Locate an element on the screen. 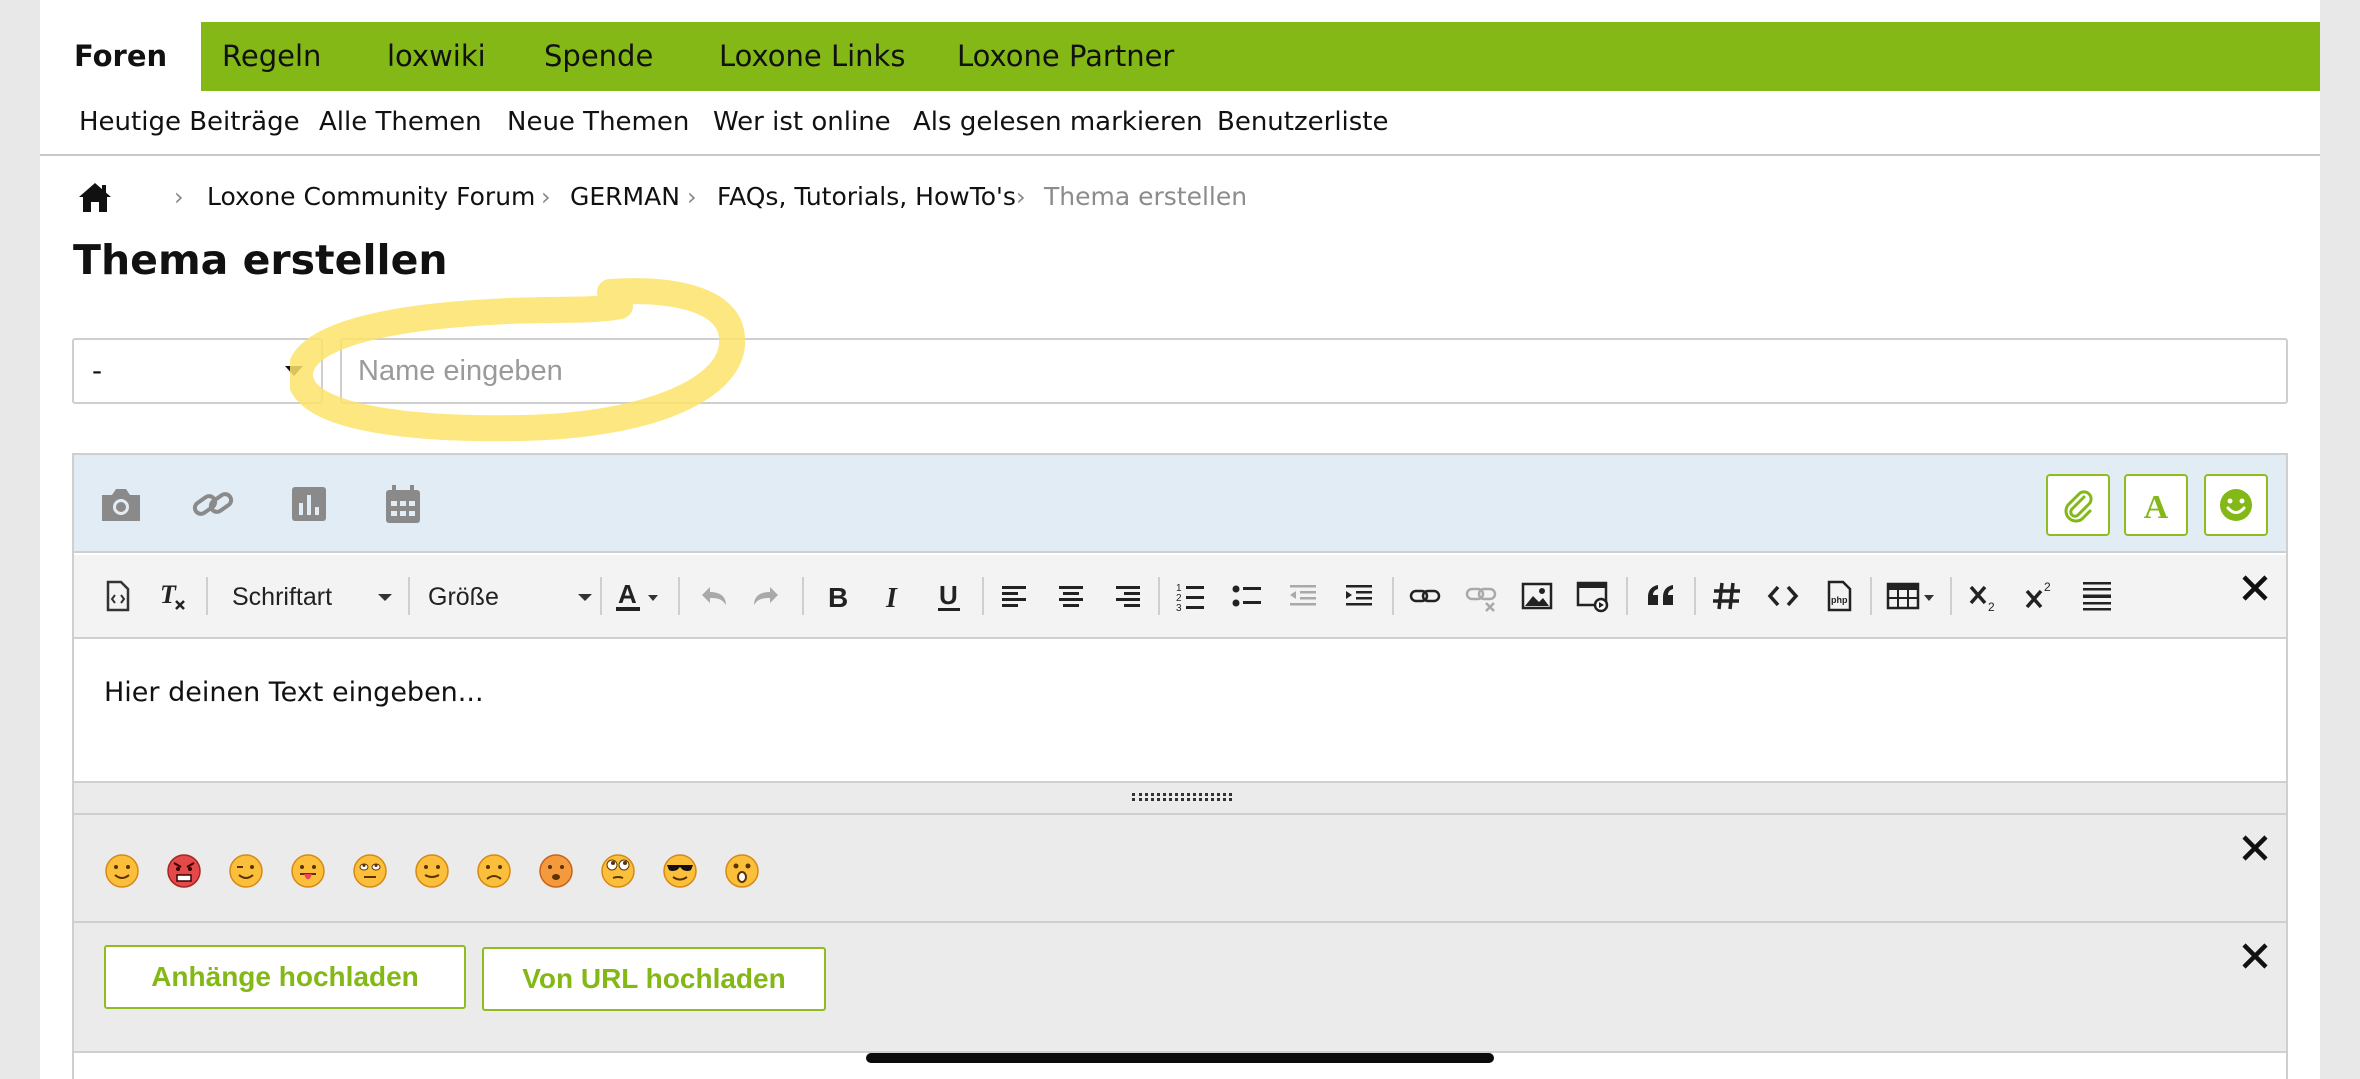 The height and width of the screenshot is (1079, 2360). tab-loxwiki: loxwiki is located at coordinates (436, 56).